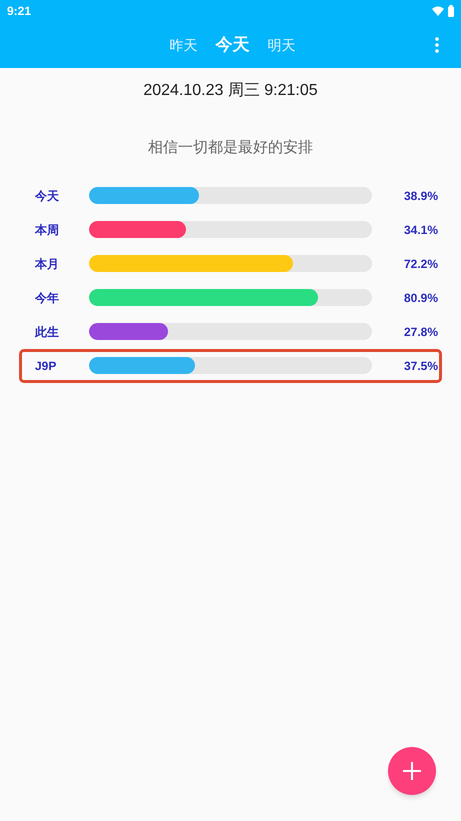 Image resolution: width=461 pixels, height=821 pixels. I want to click on more-icon, so click(437, 45).